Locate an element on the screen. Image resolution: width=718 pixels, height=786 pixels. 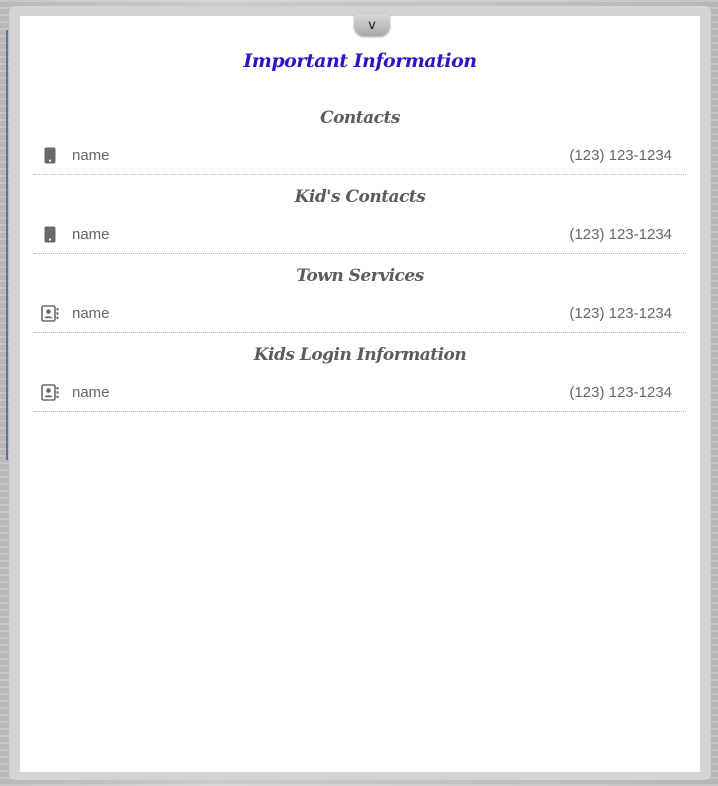
section-heading-contacts: Contacts is located at coordinates (360, 118).